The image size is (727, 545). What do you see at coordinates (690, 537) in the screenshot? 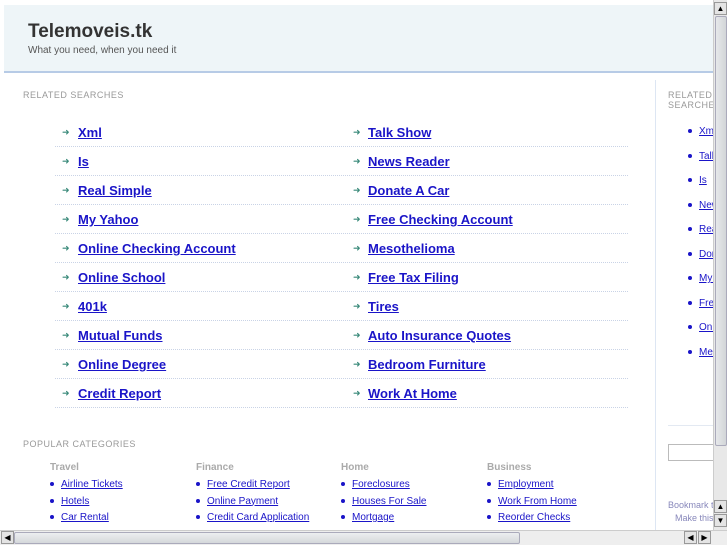
I see `scroll-left-small-icon: ◀` at bounding box center [690, 537].